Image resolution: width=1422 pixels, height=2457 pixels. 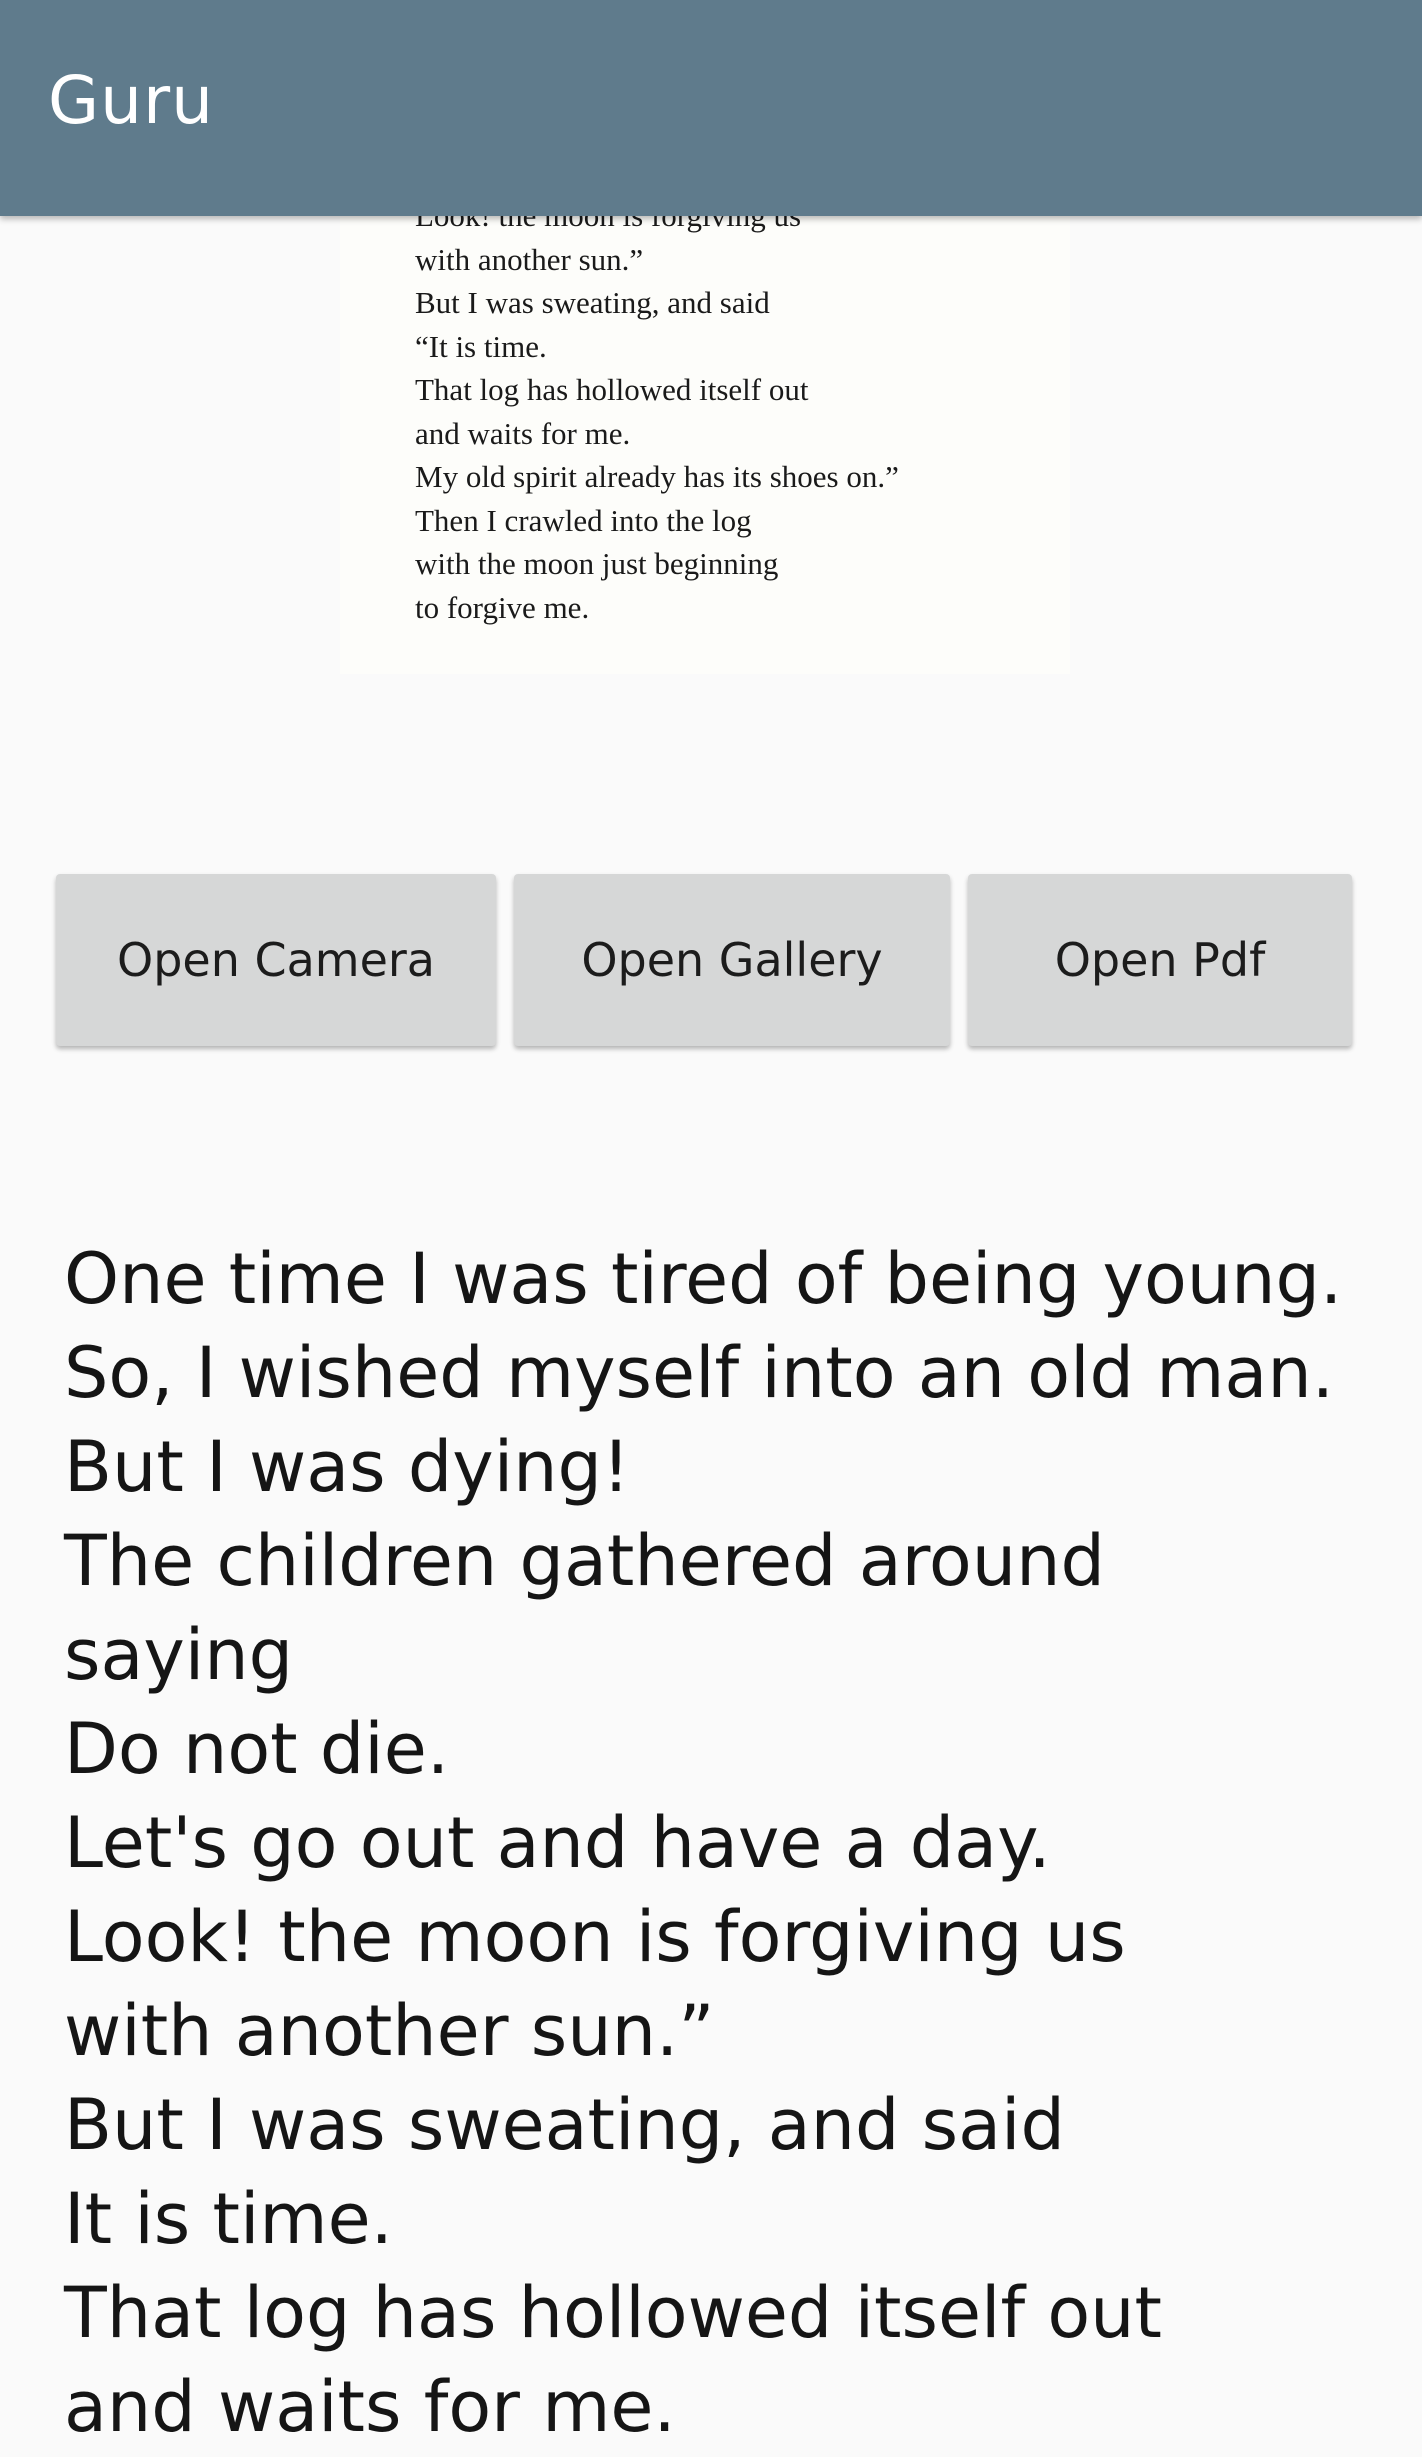 What do you see at coordinates (257, 1749) in the screenshot?
I see `result-line: Do not die.` at bounding box center [257, 1749].